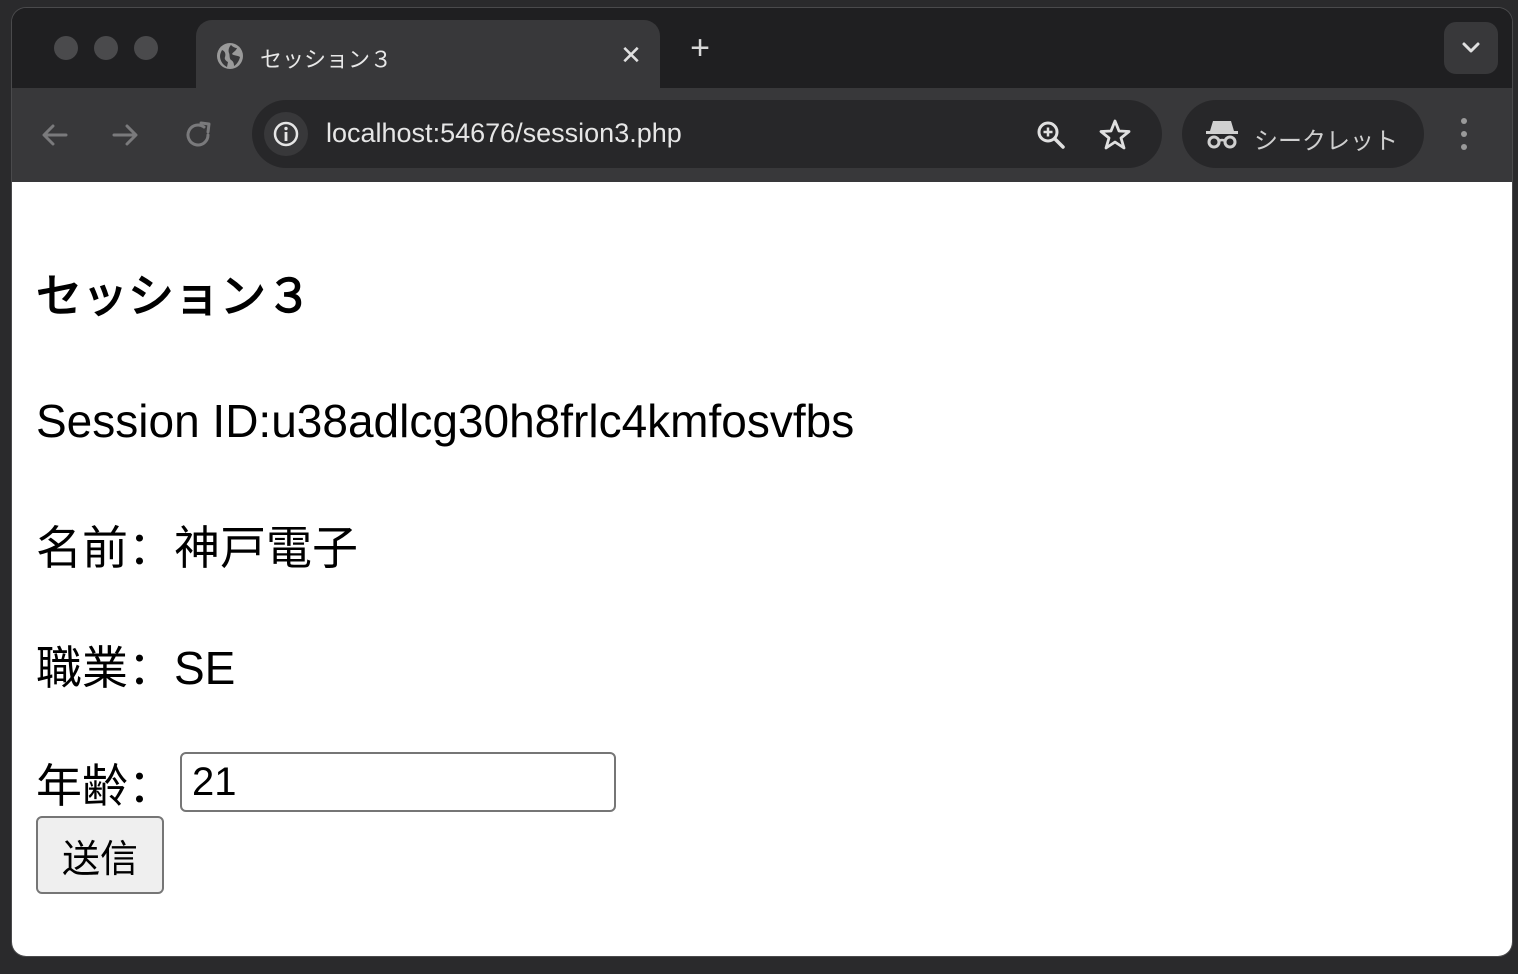 Image resolution: width=1518 pixels, height=974 pixels. What do you see at coordinates (55, 135) in the screenshot?
I see `back-arrow-icon` at bounding box center [55, 135].